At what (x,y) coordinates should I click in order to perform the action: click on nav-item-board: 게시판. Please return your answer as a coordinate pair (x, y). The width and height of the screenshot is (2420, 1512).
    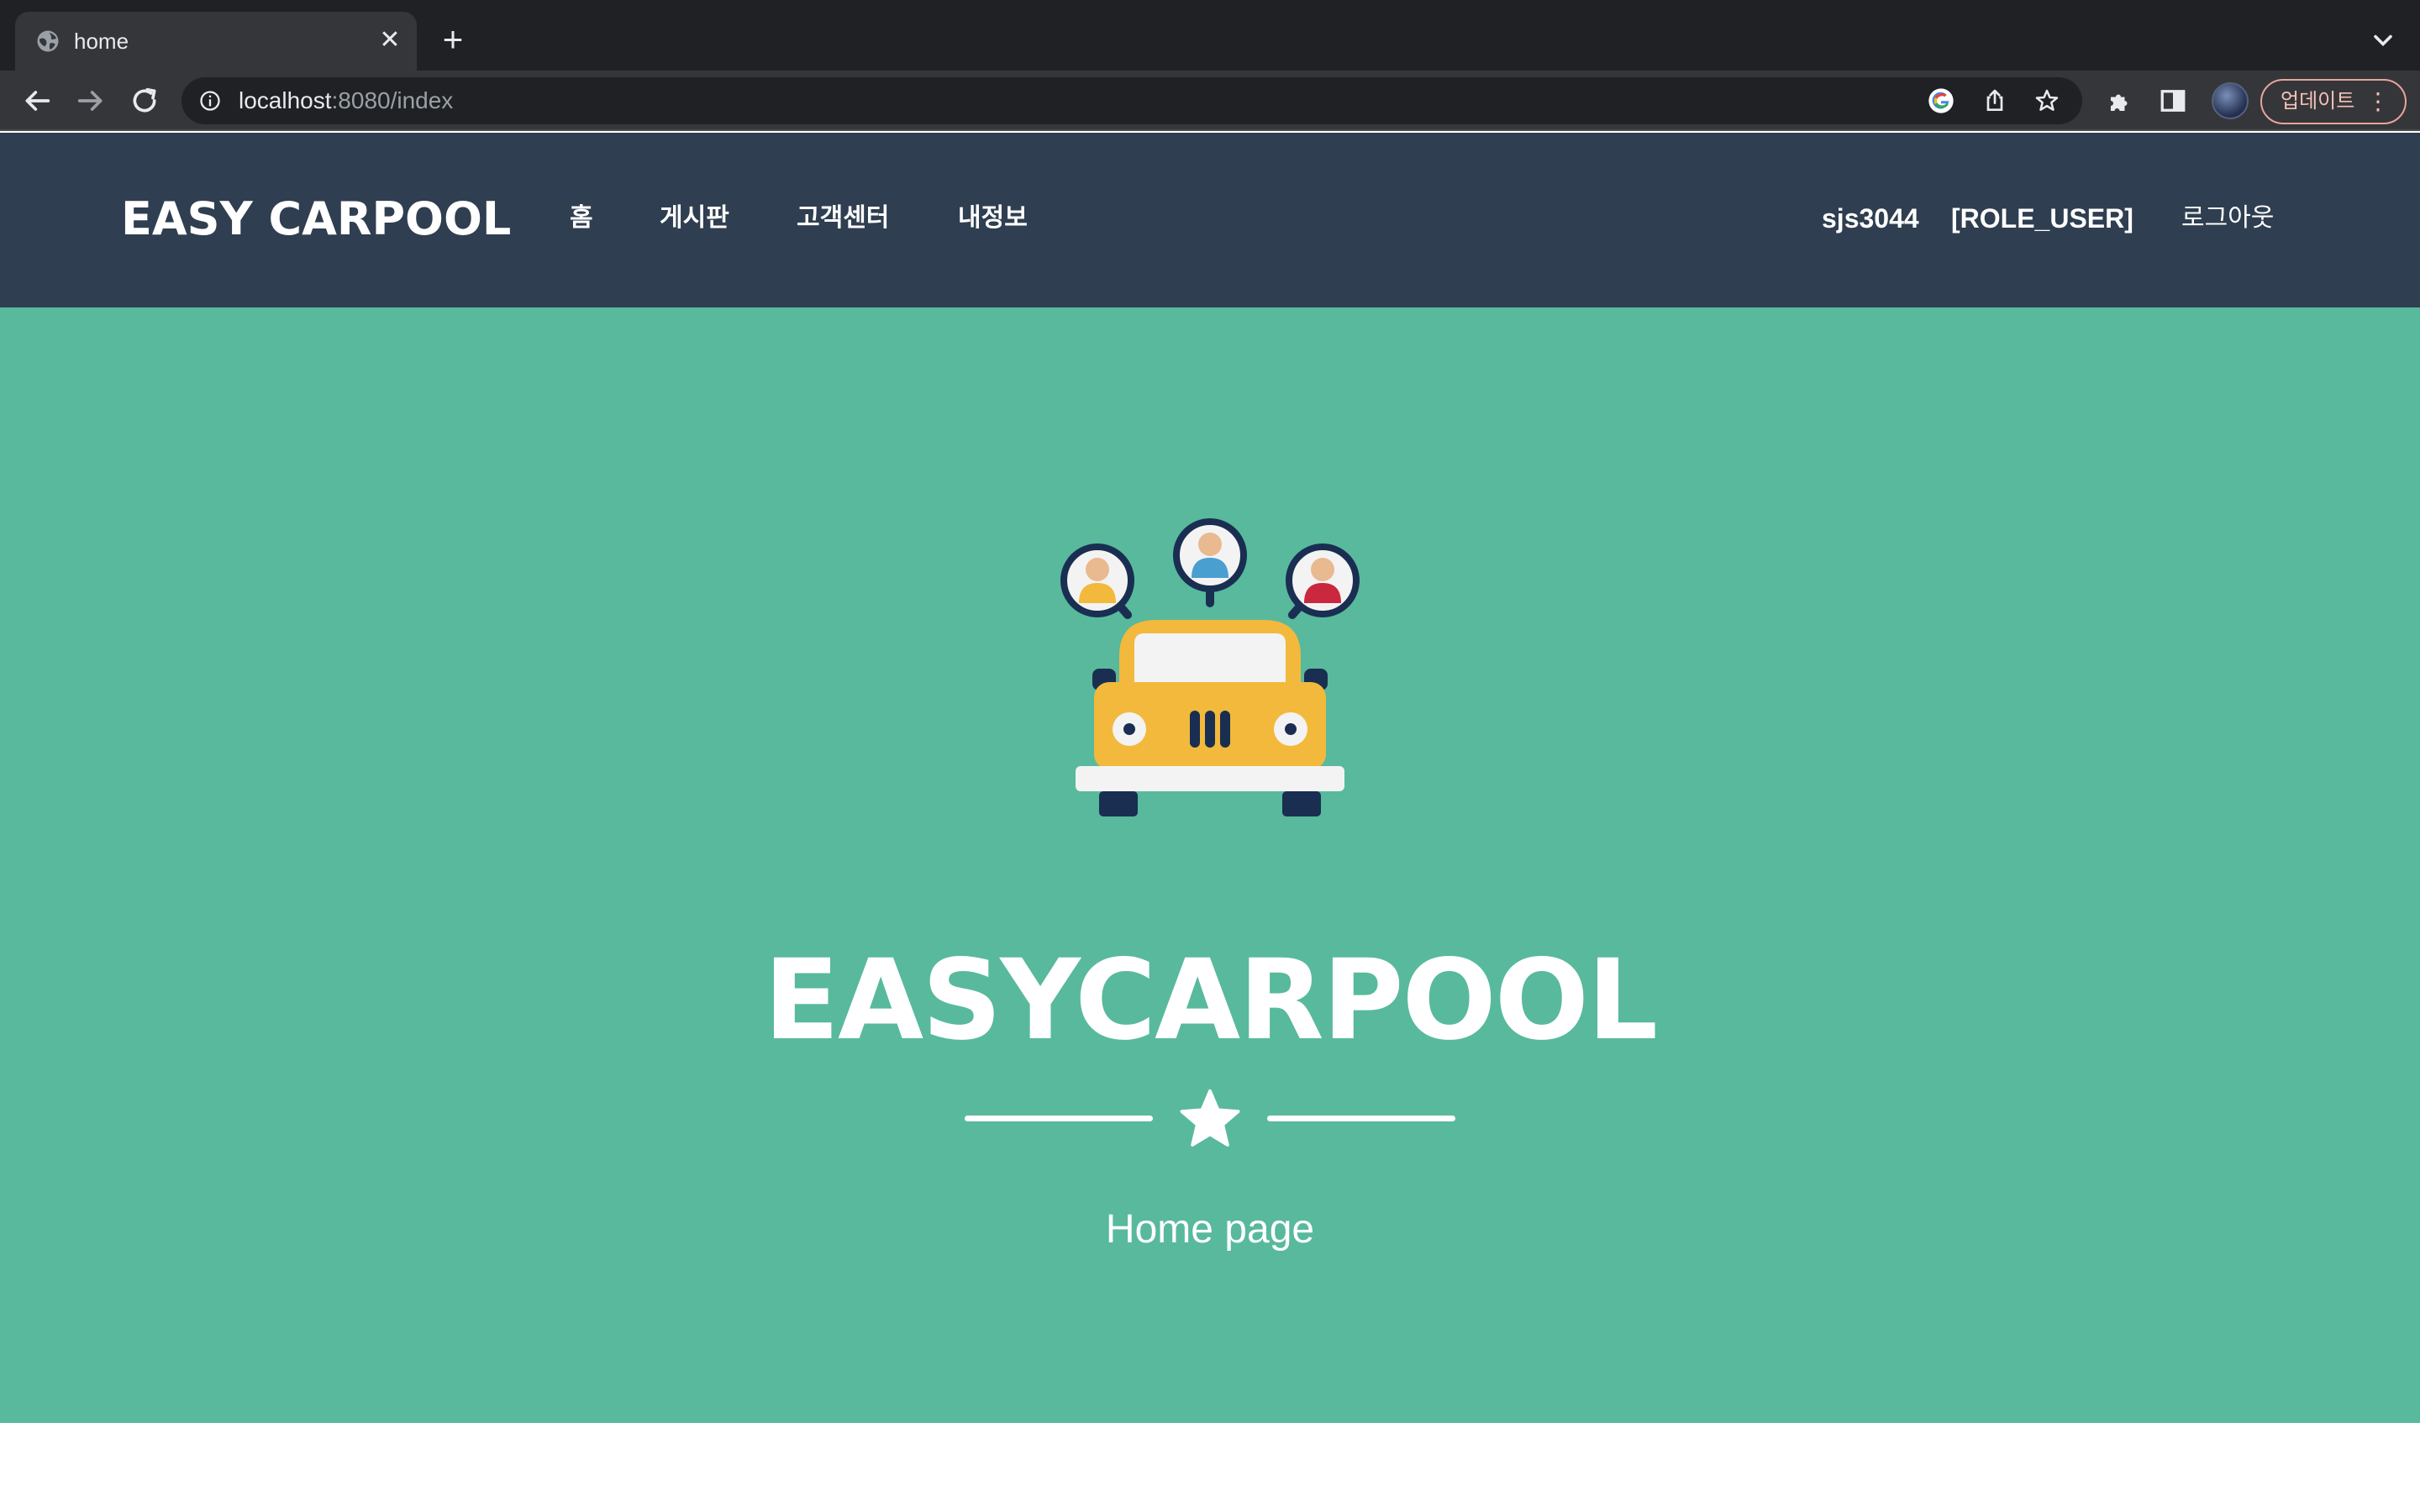
    Looking at the image, I should click on (694, 218).